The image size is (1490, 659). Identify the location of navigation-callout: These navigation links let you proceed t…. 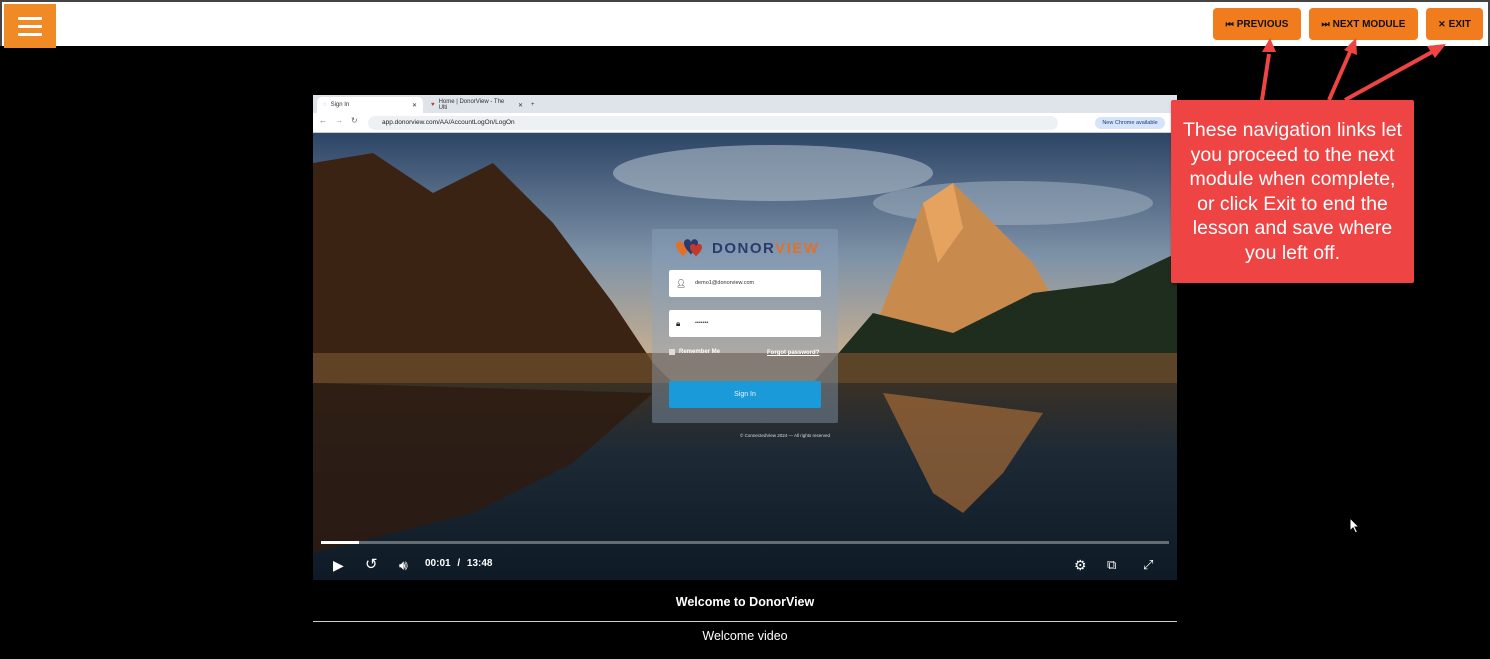
(1292, 191).